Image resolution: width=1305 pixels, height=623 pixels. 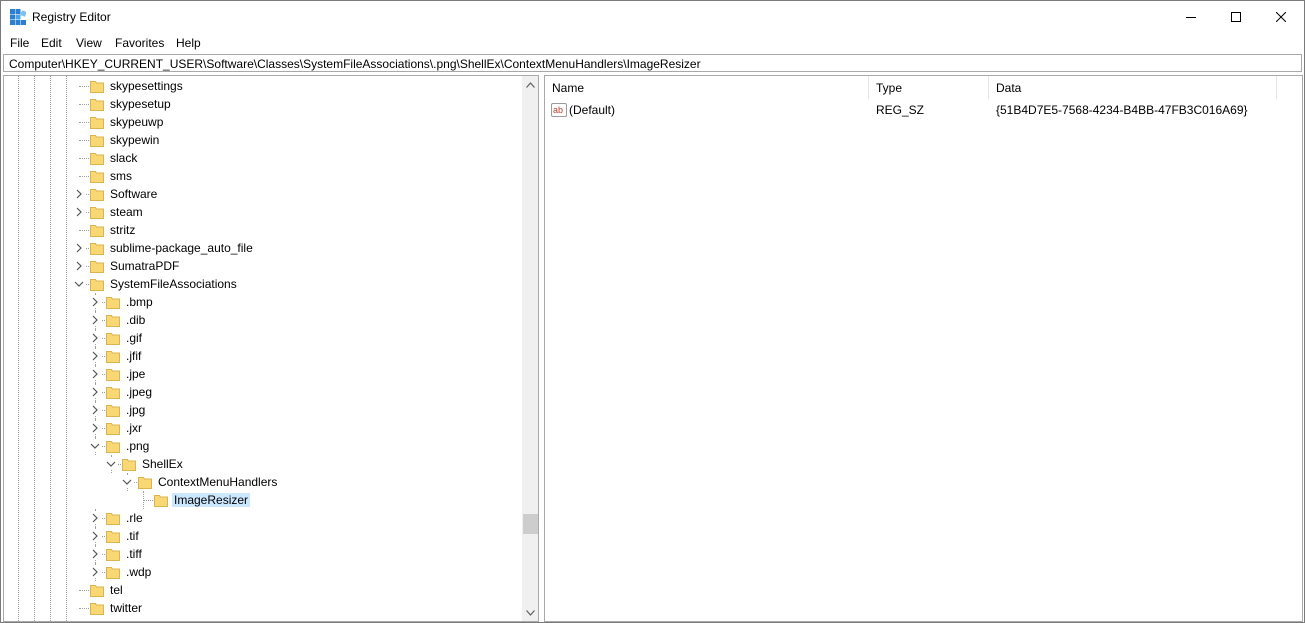 I want to click on tree-node: tel, so click(x=264, y=590).